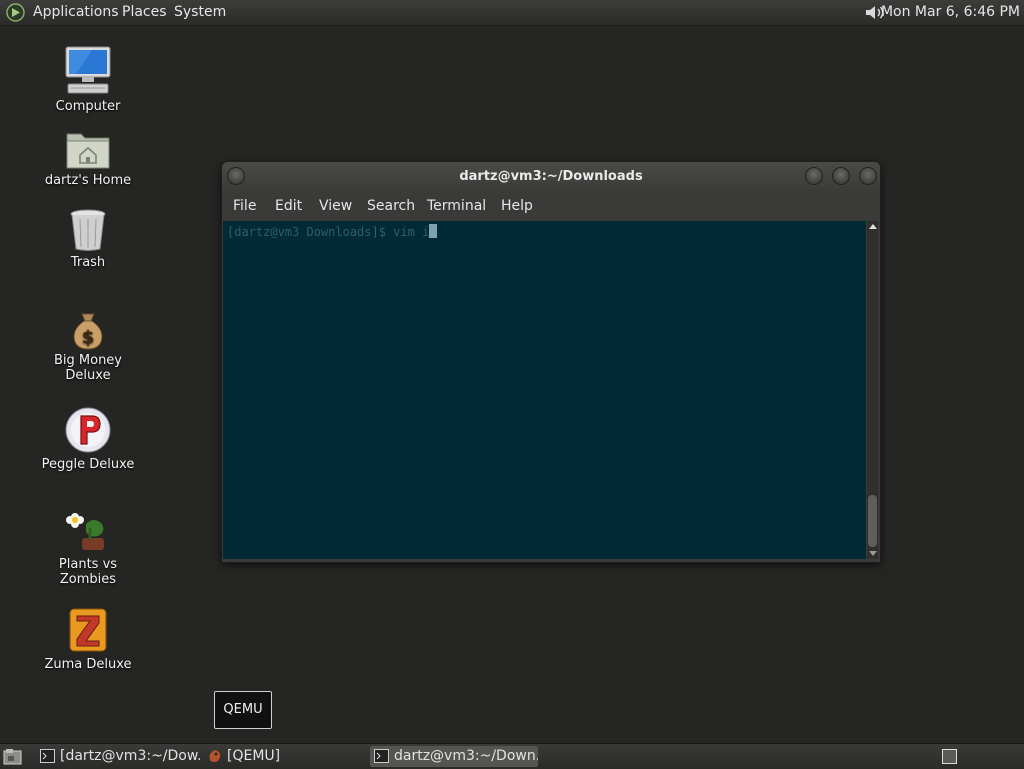 The height and width of the screenshot is (769, 1024). I want to click on menu-search: Search, so click(391, 206).